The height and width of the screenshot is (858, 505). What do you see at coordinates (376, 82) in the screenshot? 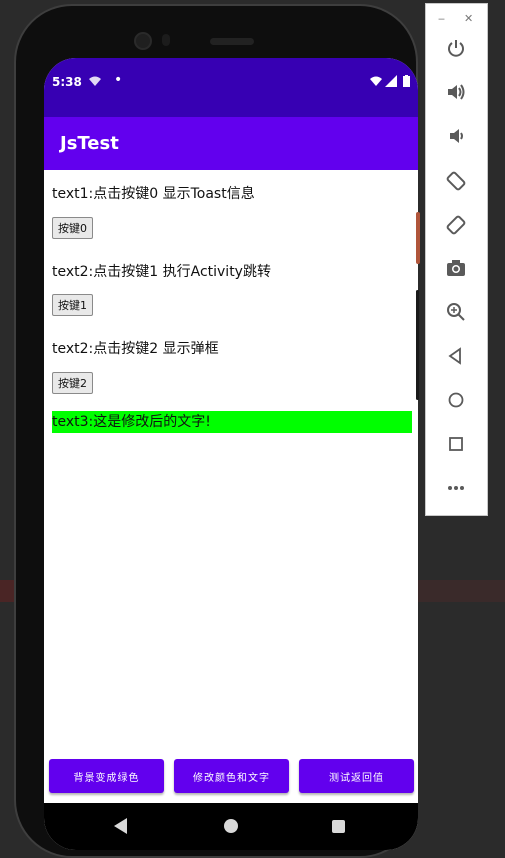
I see `wifi-icon` at bounding box center [376, 82].